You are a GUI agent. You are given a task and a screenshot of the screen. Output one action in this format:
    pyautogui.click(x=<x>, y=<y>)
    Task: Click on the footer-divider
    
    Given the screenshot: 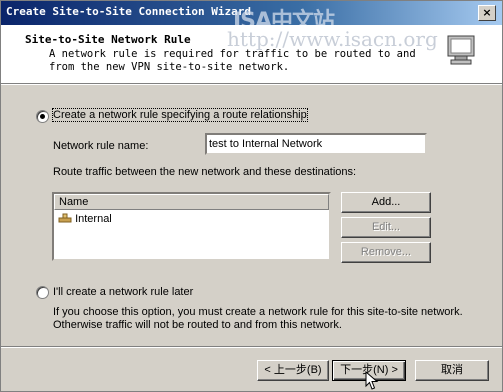 What is the action you would take?
    pyautogui.click(x=251, y=347)
    